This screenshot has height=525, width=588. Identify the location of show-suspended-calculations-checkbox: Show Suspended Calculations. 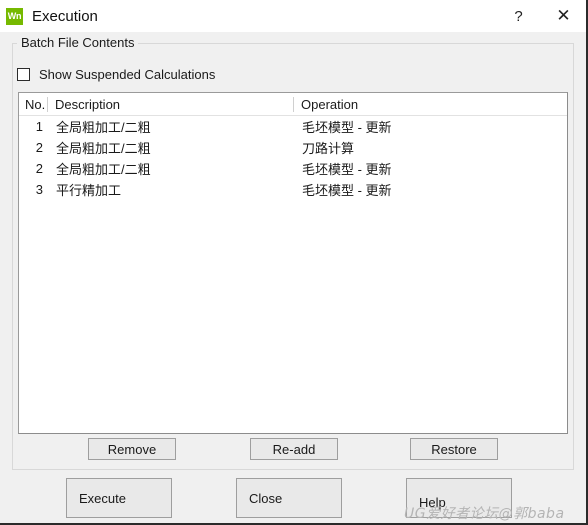
(116, 74).